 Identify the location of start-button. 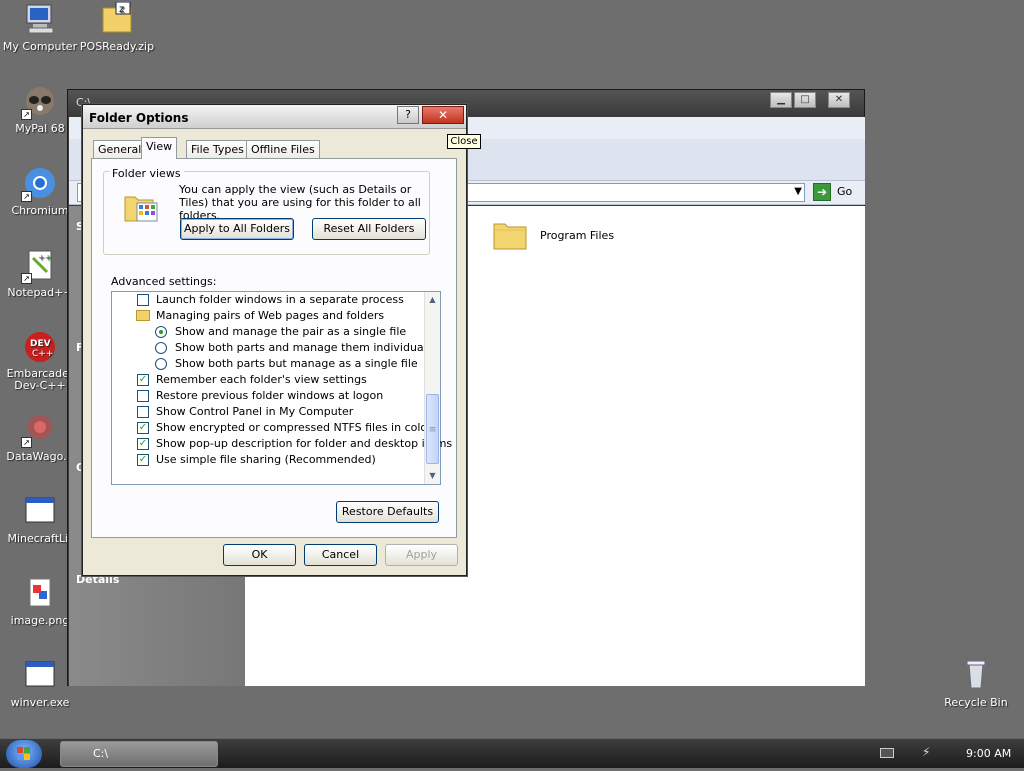
(24, 754).